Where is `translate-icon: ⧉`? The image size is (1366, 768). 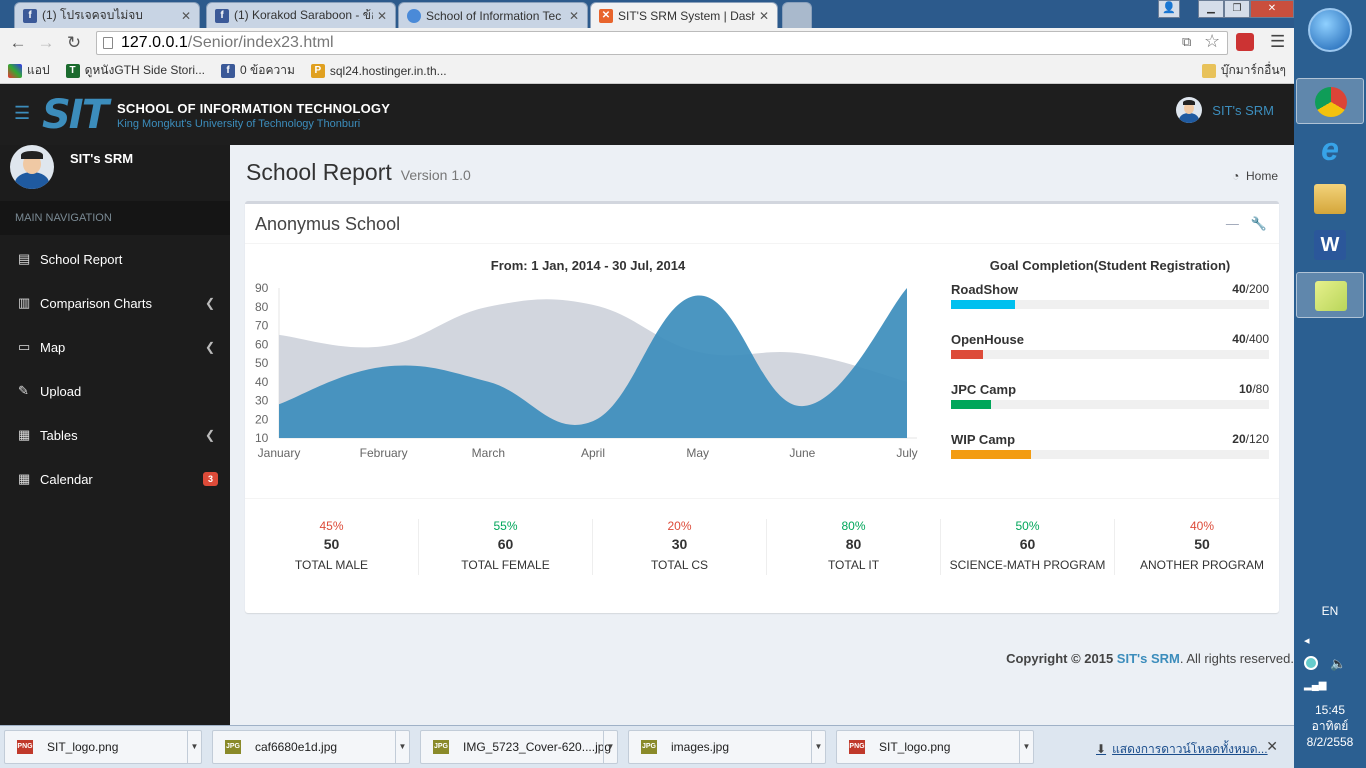
translate-icon: ⧉ is located at coordinates (1186, 42).